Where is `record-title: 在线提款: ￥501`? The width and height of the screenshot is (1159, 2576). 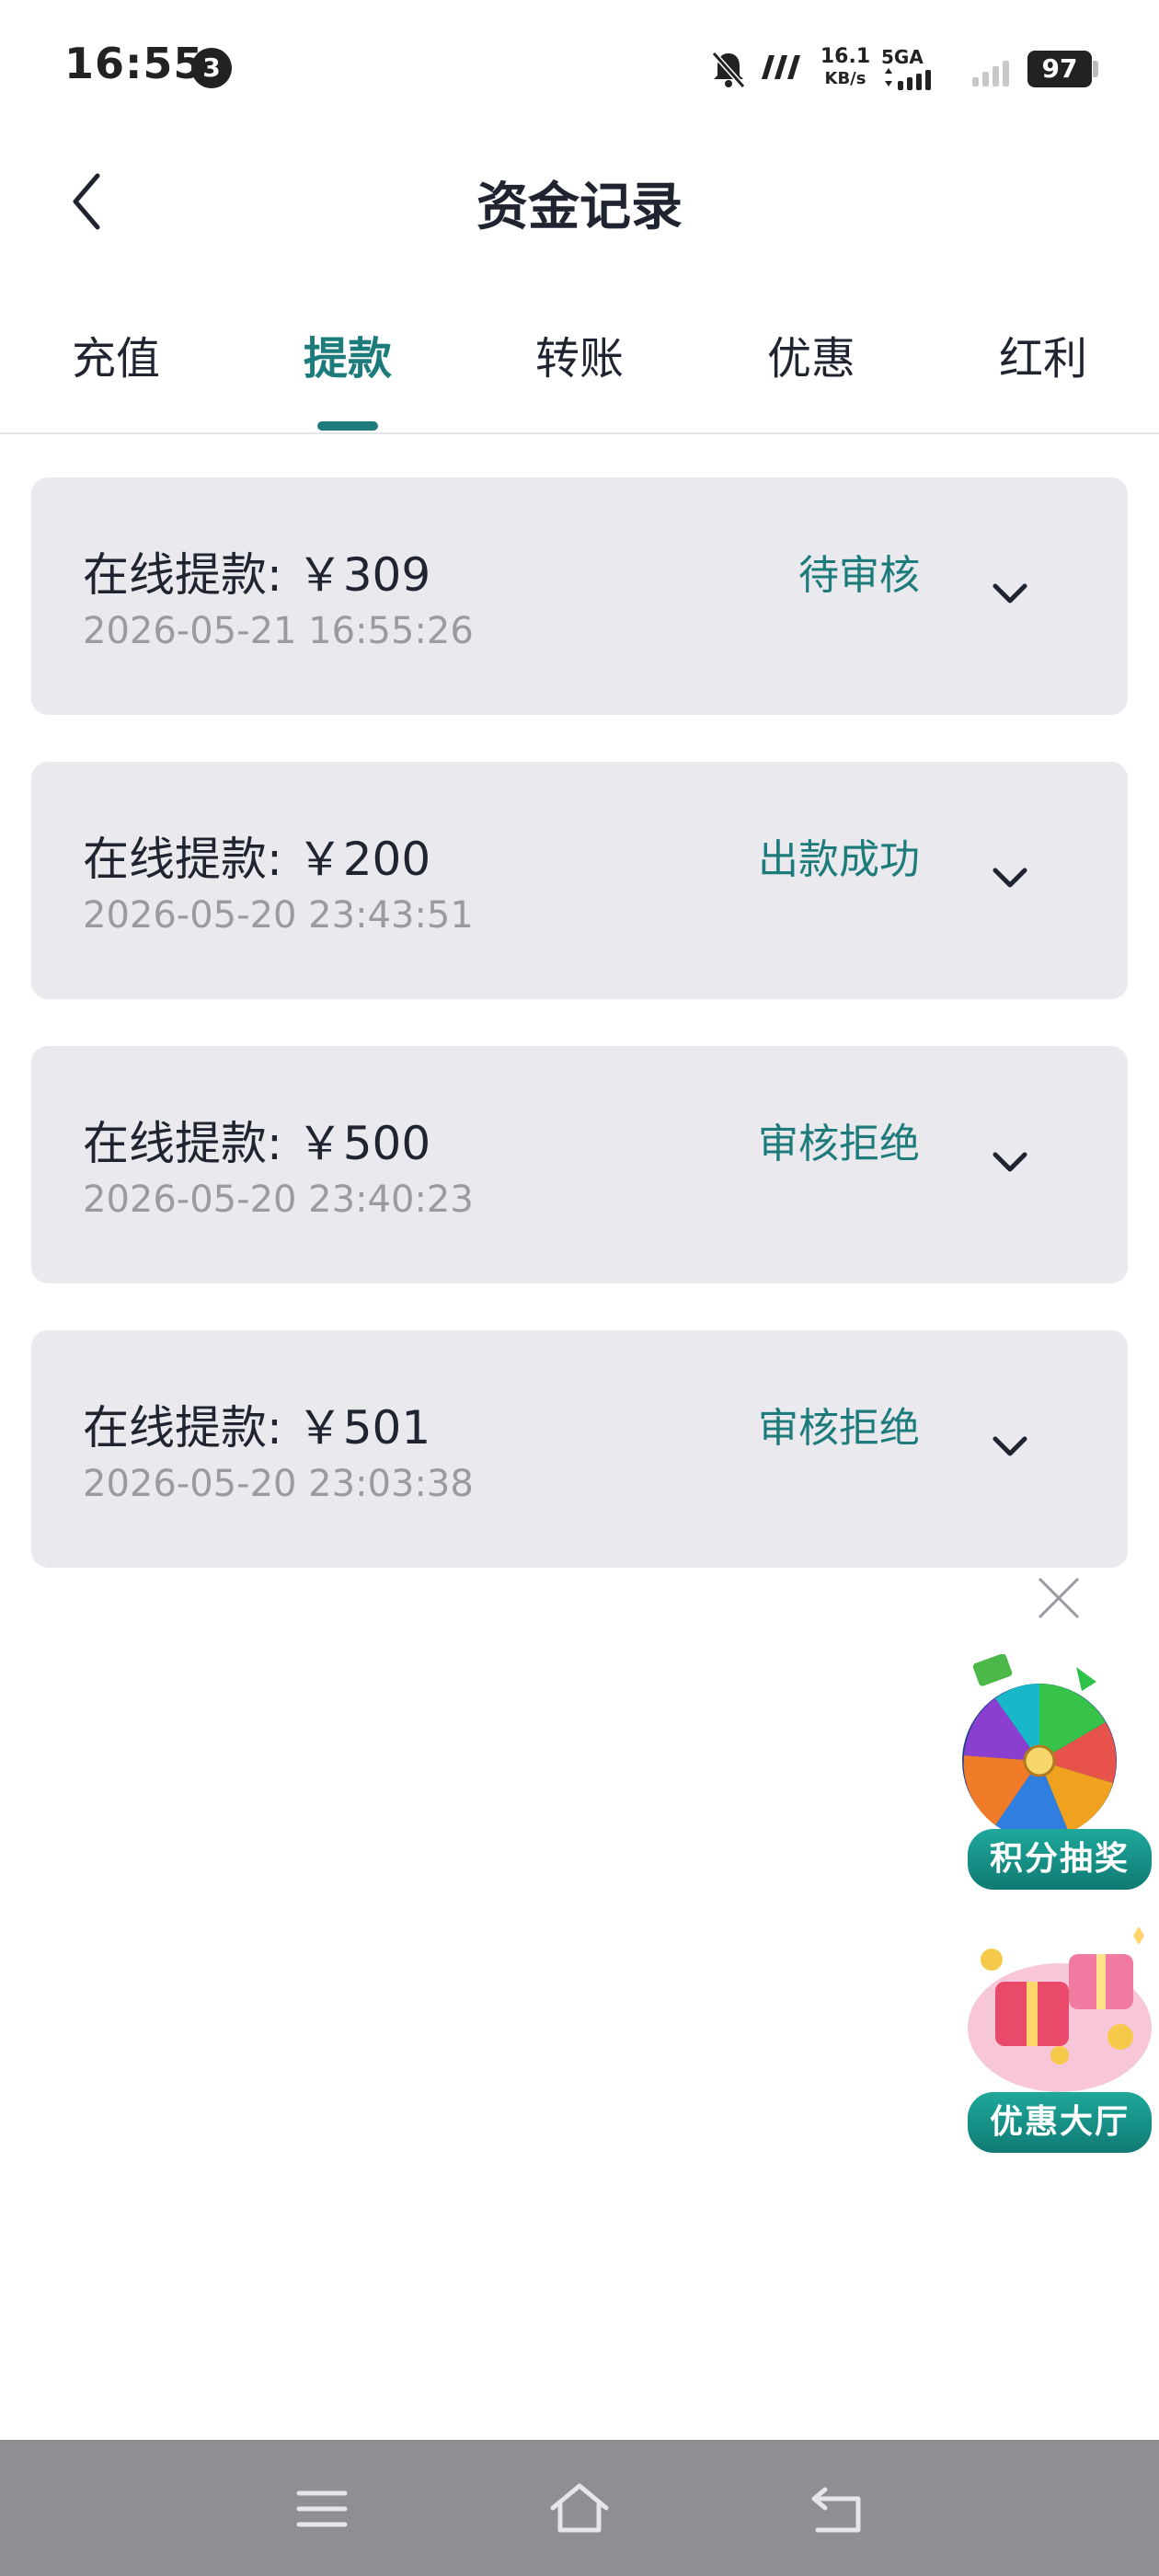
record-title: 在线提款: ￥501 is located at coordinates (257, 1428).